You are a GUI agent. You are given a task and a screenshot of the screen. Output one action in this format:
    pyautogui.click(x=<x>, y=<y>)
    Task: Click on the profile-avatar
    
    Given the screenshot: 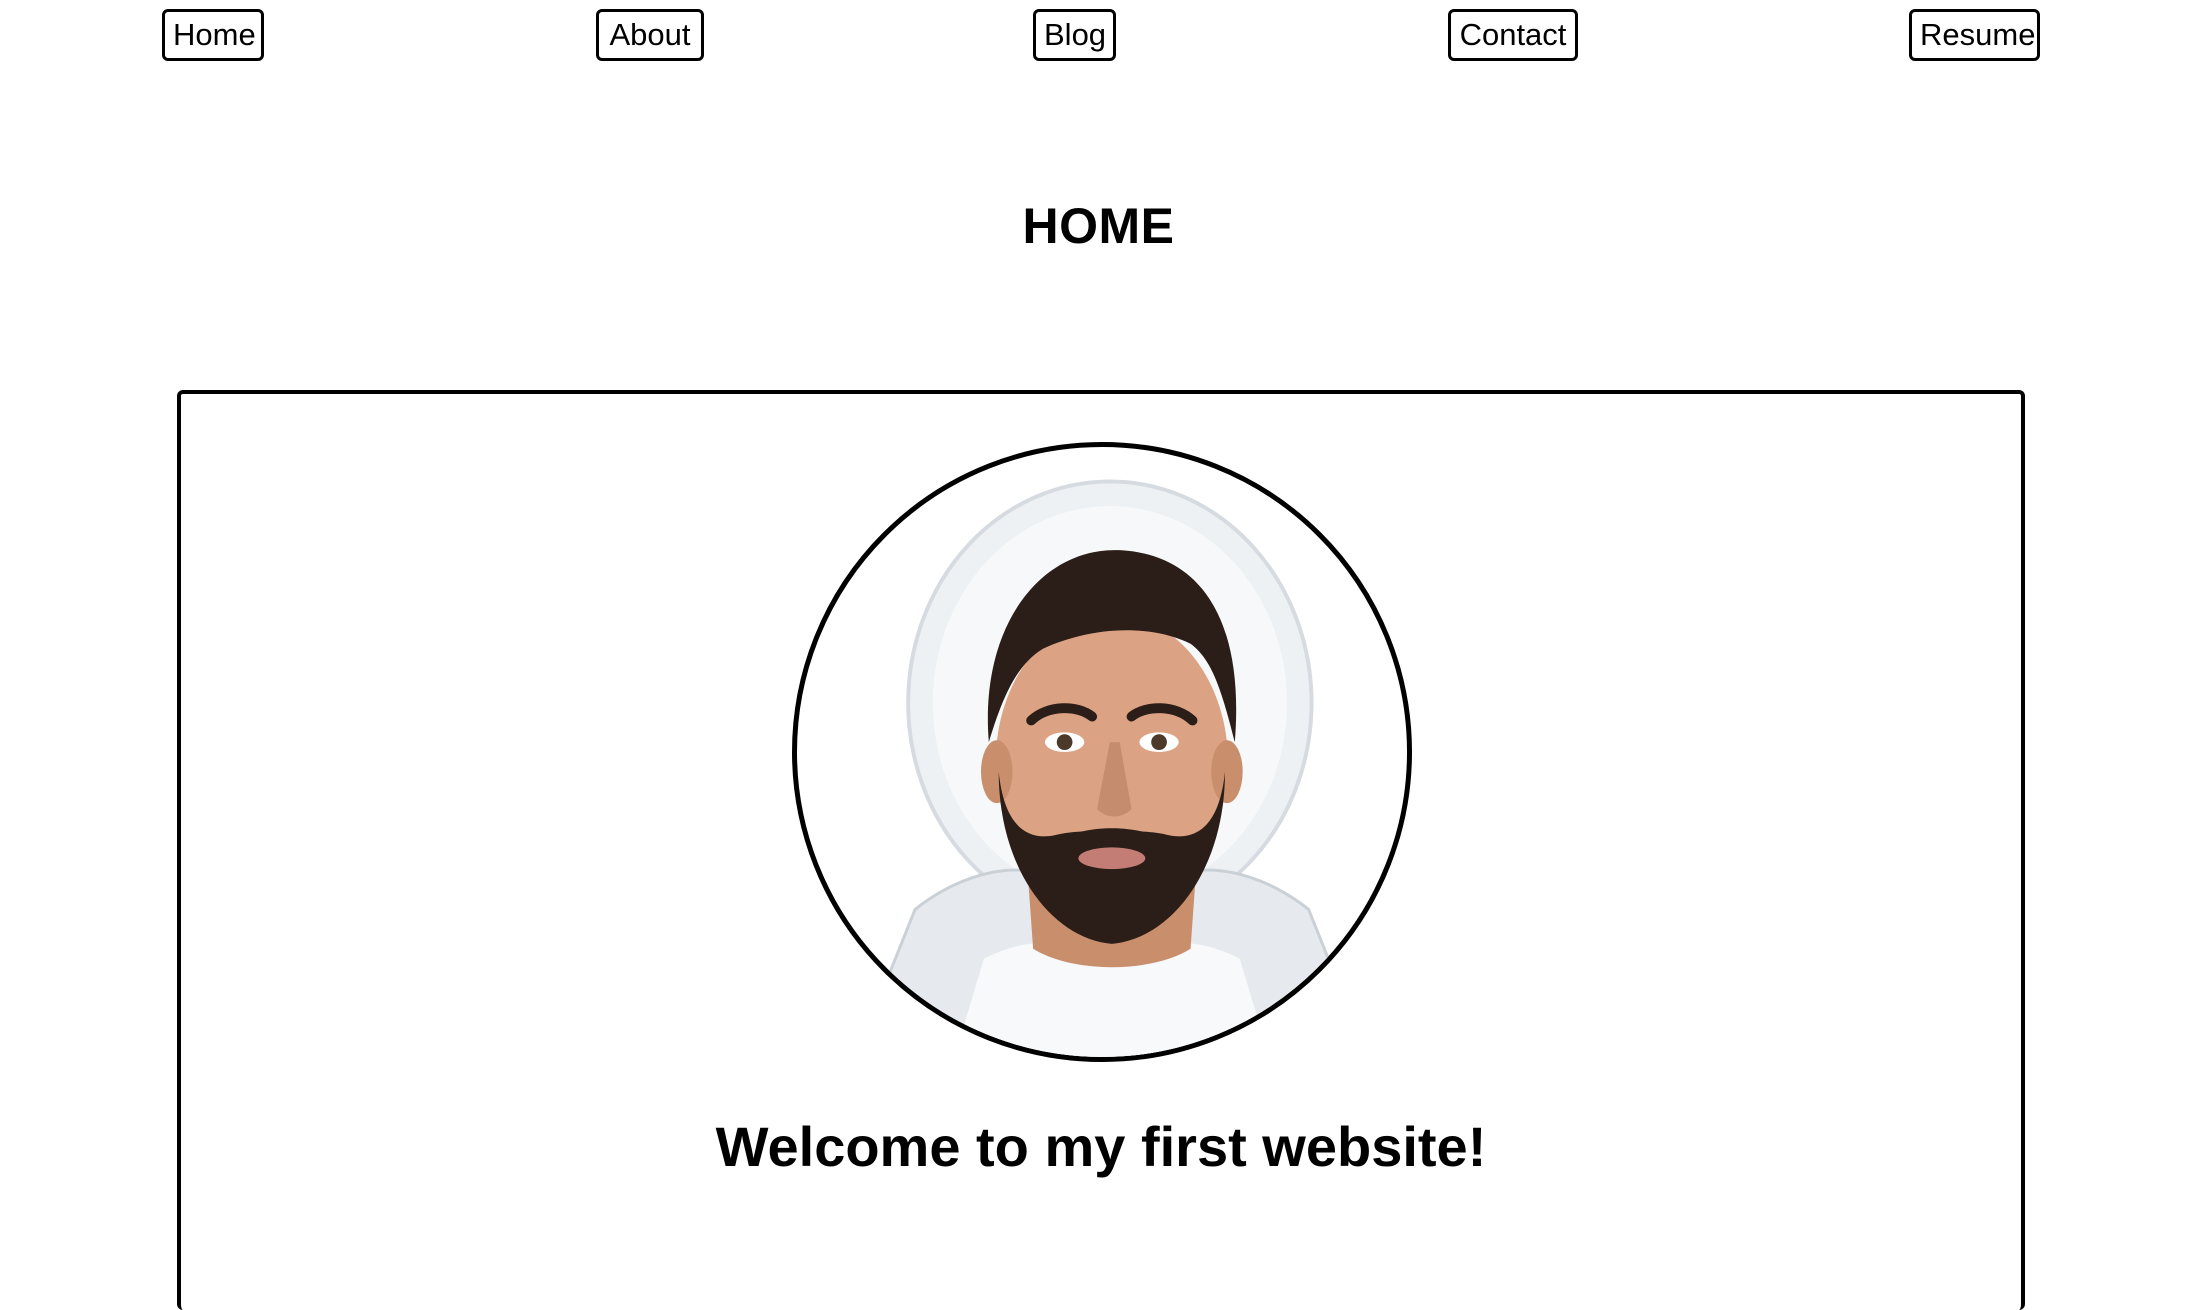 What is the action you would take?
    pyautogui.click(x=1102, y=752)
    